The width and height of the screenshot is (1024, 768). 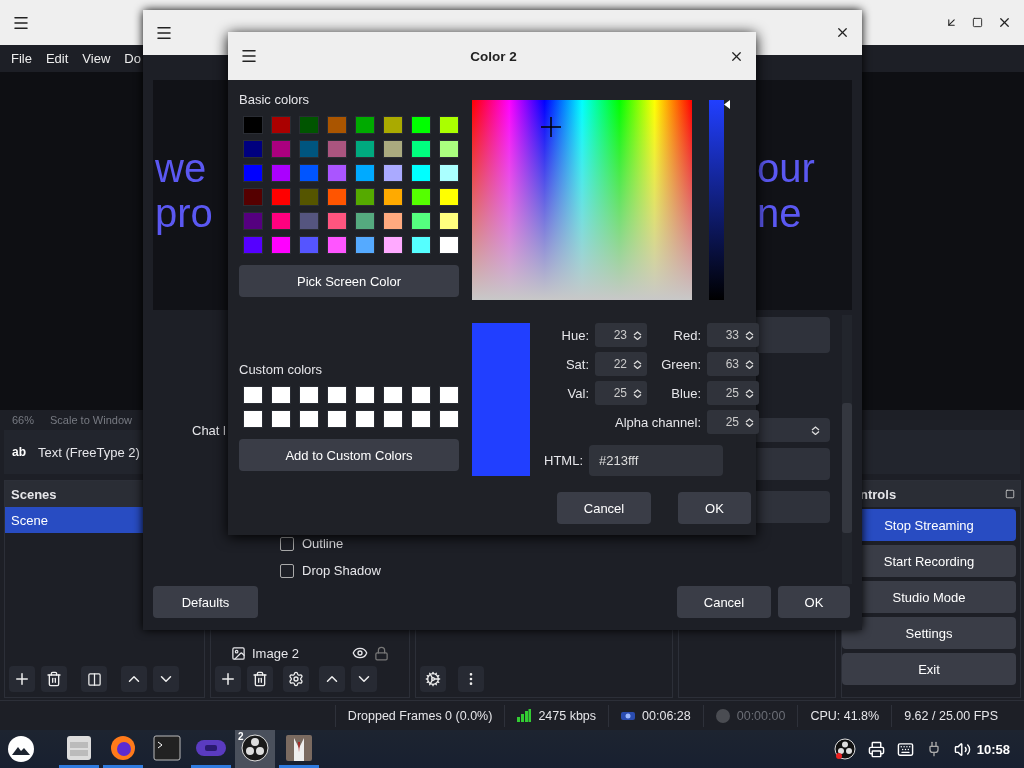 What do you see at coordinates (905, 749) in the screenshot?
I see `keyboard-icon` at bounding box center [905, 749].